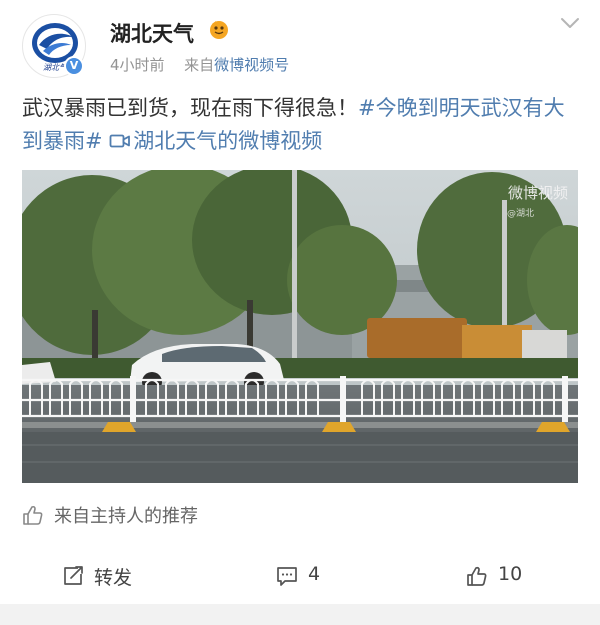 The width and height of the screenshot is (600, 625). I want to click on post-header: 湖北气 V 湖北天气 4小时前 来自微博视频号, so click(300, 45).